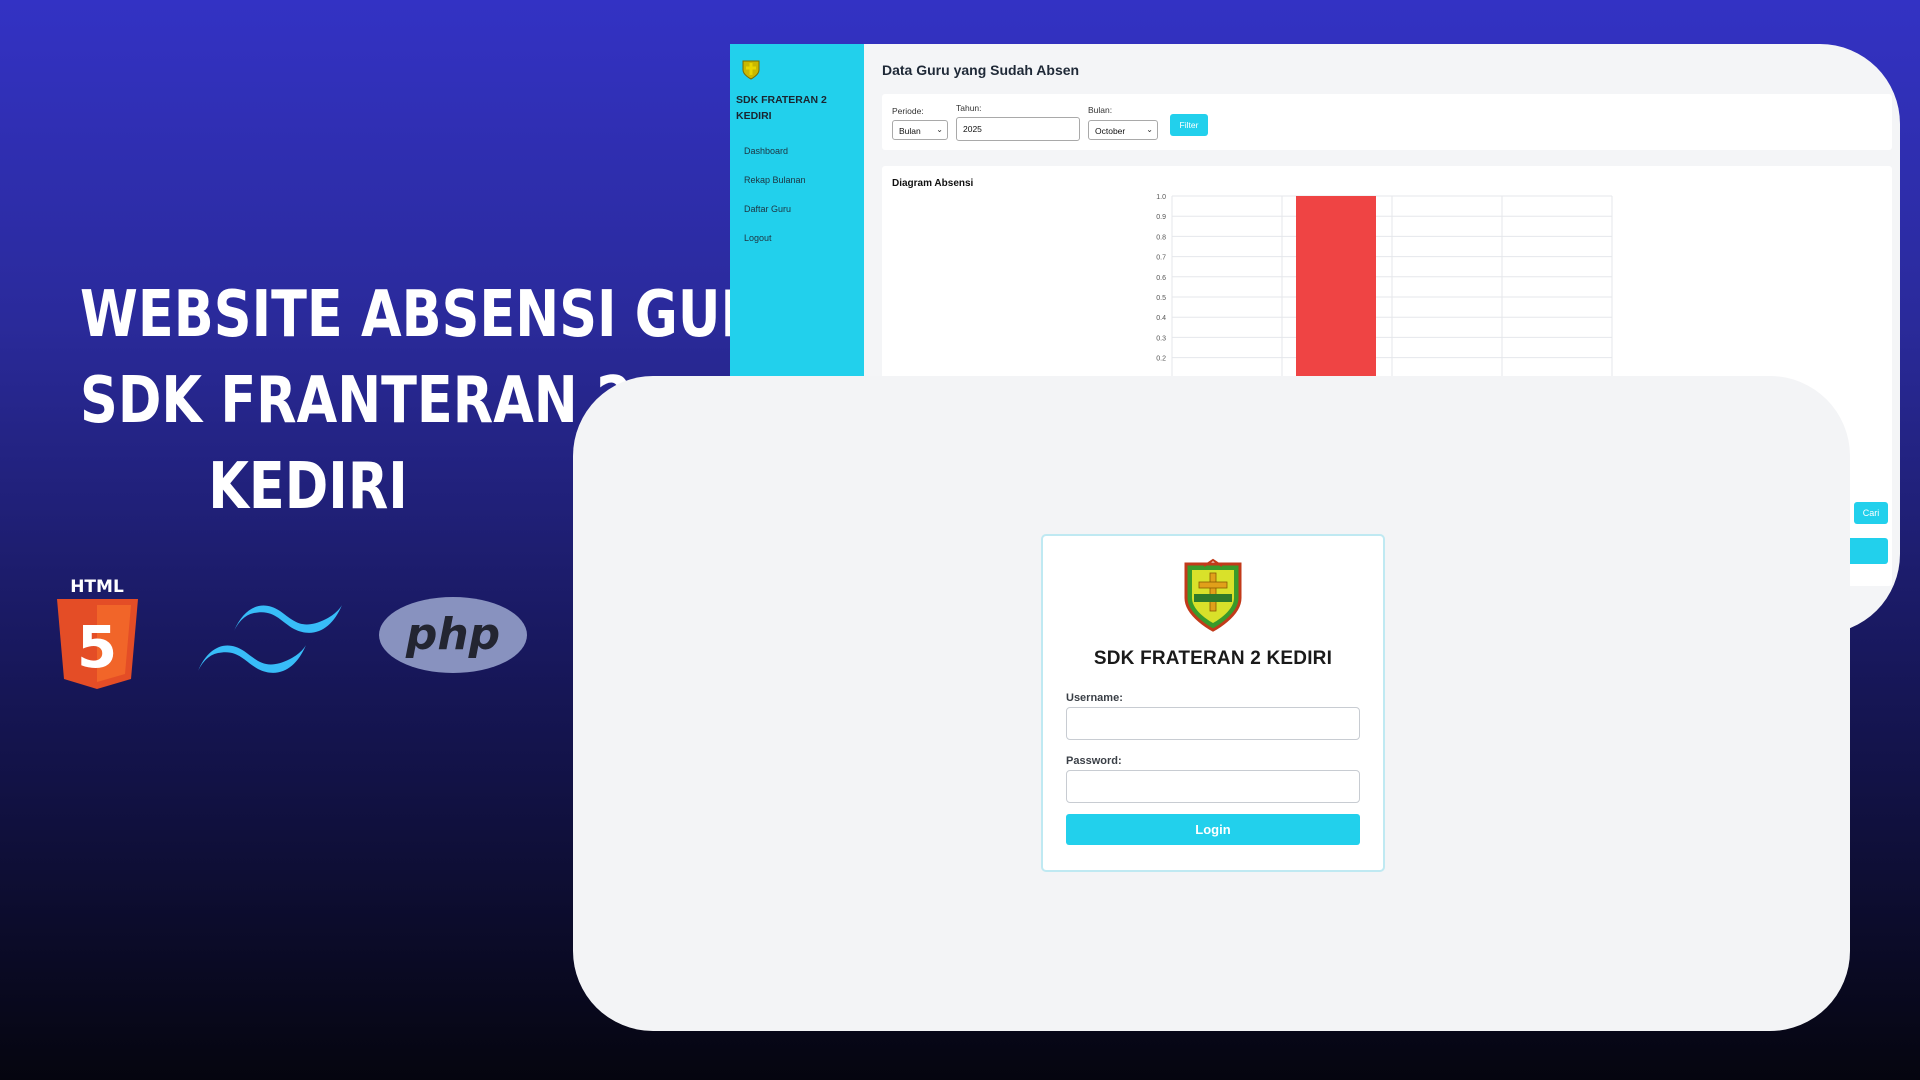 Image resolution: width=1920 pixels, height=1080 pixels. What do you see at coordinates (775, 158) in the screenshot?
I see `sidebar-item-dashboard: Dashboard` at bounding box center [775, 158].